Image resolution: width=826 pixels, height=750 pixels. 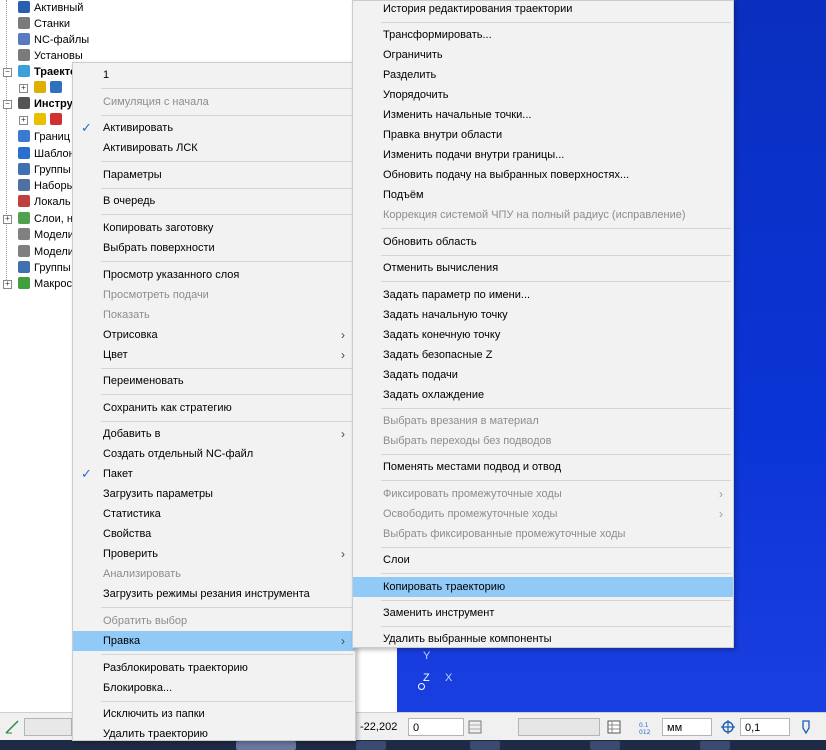 What do you see at coordinates (214, 514) in the screenshot?
I see `menu-item: Статистика` at bounding box center [214, 514].